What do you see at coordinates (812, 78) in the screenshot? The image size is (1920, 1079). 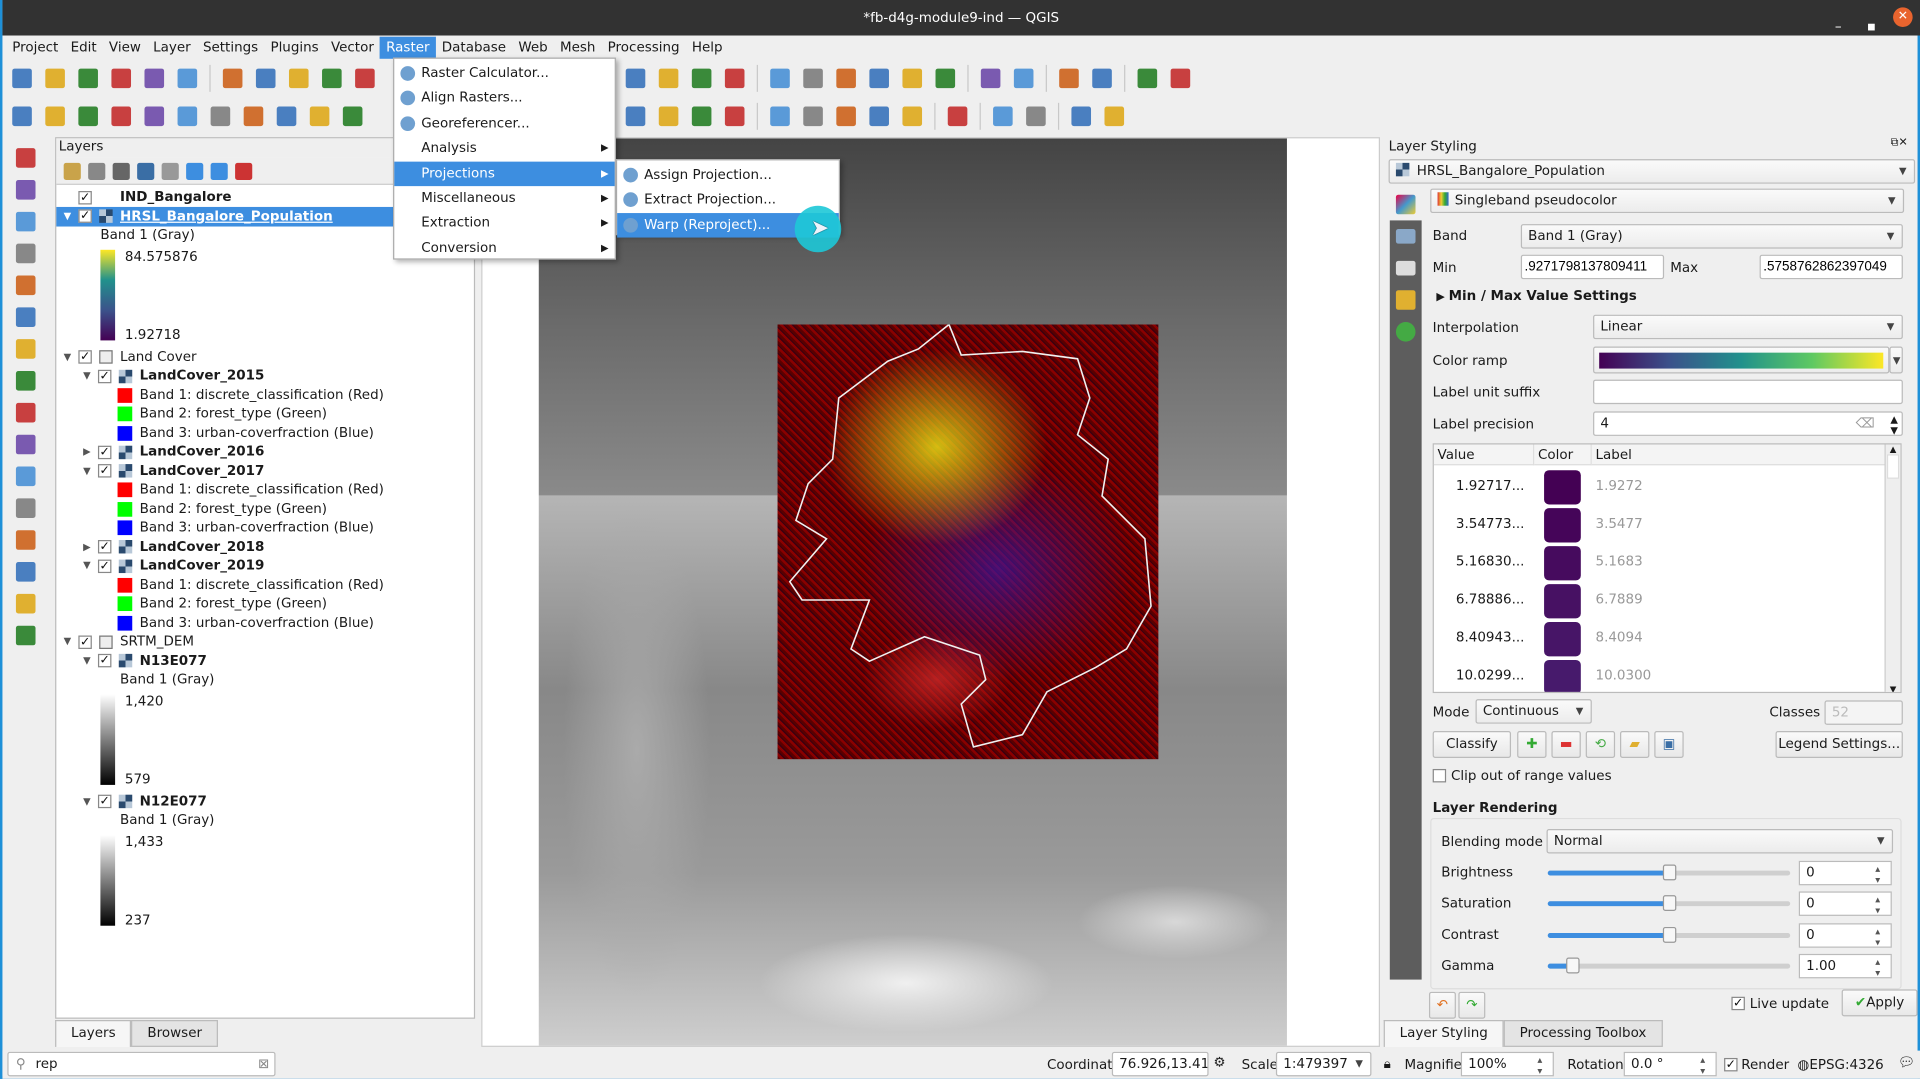 I see `attribute-table-button` at bounding box center [812, 78].